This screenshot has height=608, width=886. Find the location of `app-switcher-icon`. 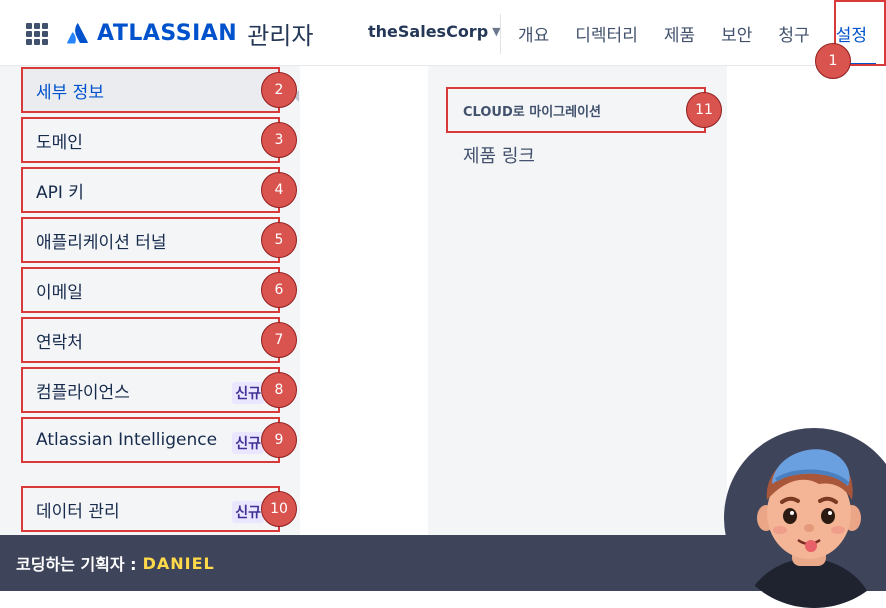

app-switcher-icon is located at coordinates (37, 34).